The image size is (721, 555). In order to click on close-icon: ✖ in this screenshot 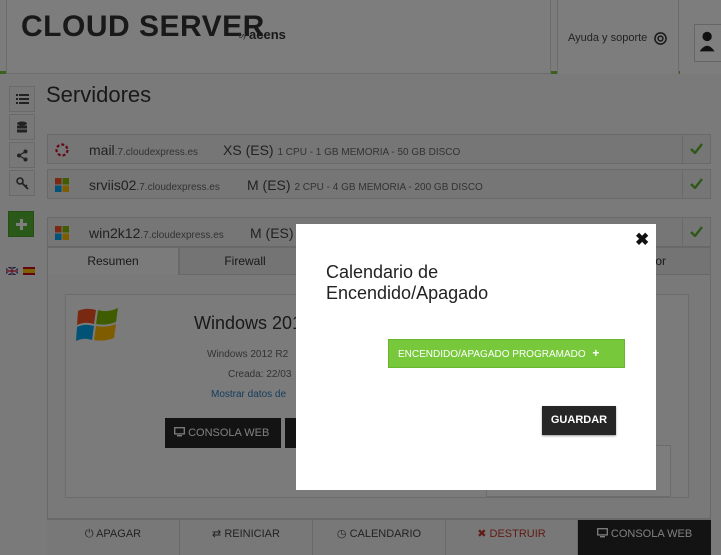, I will do `click(642, 240)`.